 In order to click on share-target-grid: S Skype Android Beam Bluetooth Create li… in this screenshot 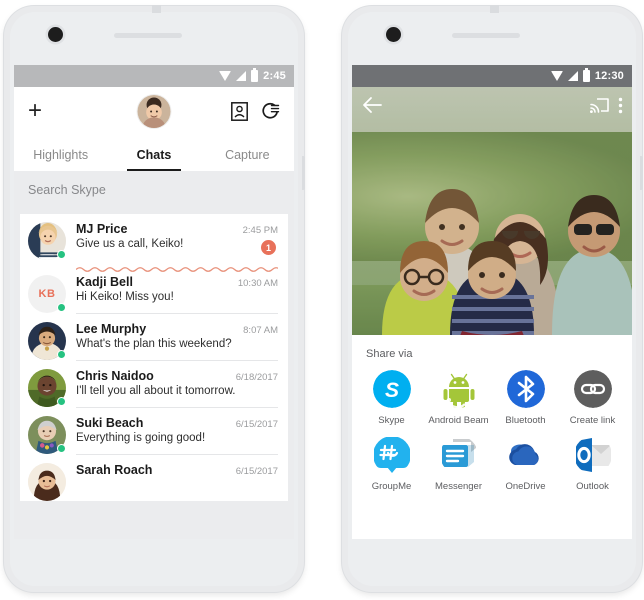, I will do `click(492, 433)`.